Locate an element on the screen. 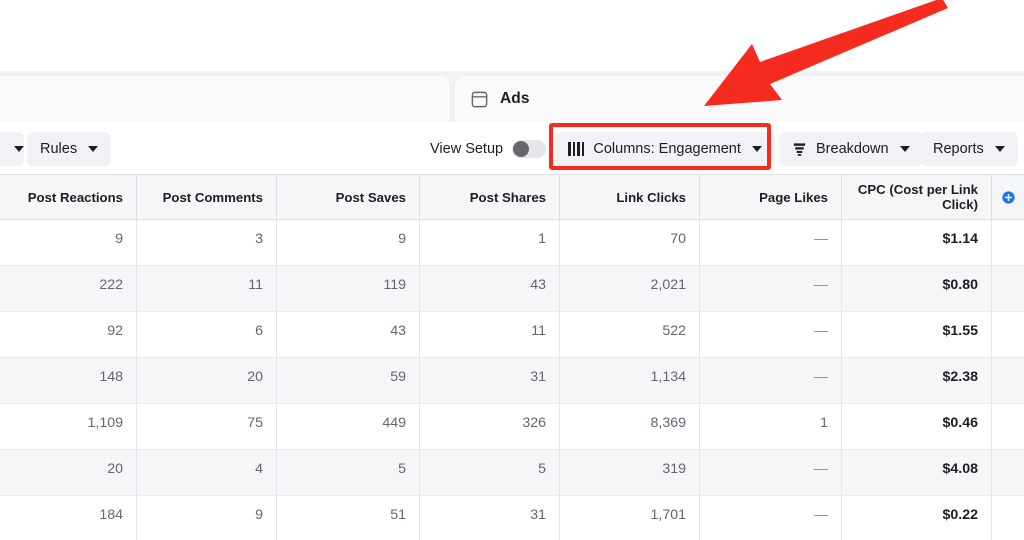  cell-cpc: $0.22 is located at coordinates (917, 518).